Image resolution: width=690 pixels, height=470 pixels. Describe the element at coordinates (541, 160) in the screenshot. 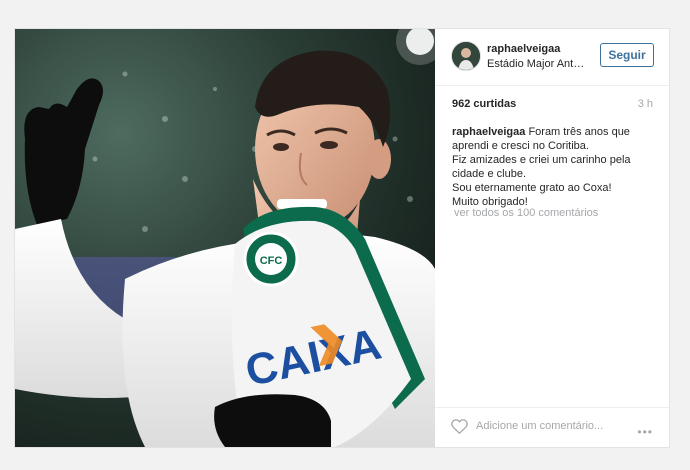

I see `caption-line-3: Fiz amizades e criei um carinho pela` at that location.